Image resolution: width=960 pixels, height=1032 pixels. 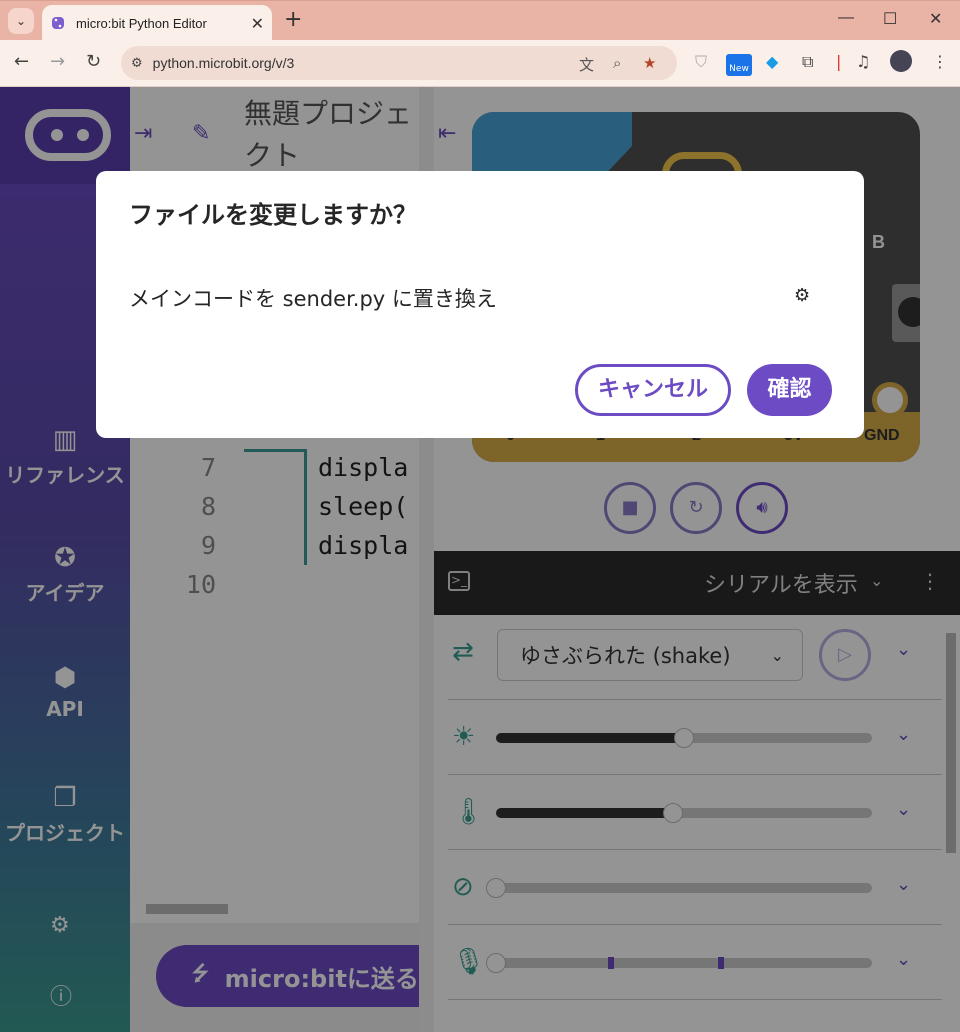 What do you see at coordinates (137, 63) in the screenshot?
I see `site-info-icon: ⚙` at bounding box center [137, 63].